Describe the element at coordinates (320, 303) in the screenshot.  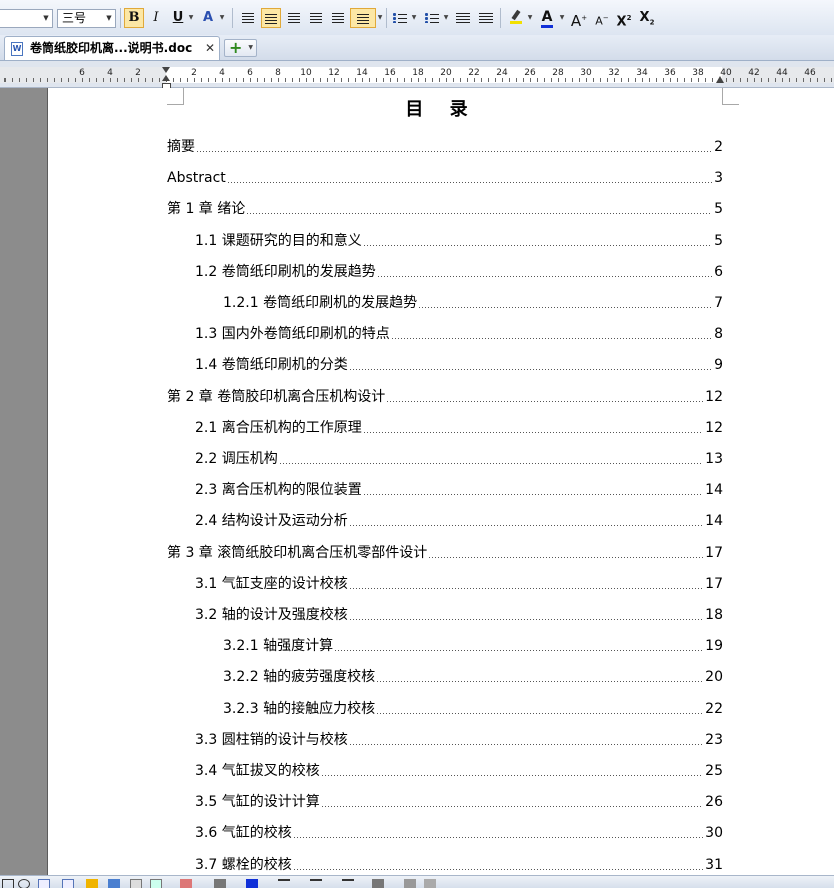
I see `toc-entry-text: 1.2.1 卷筒纸印刷机的发展趋势` at that location.